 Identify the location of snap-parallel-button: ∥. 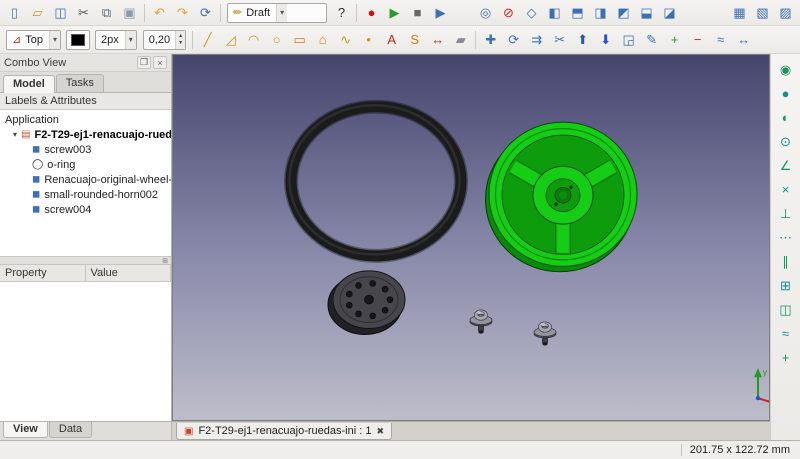
(786, 261).